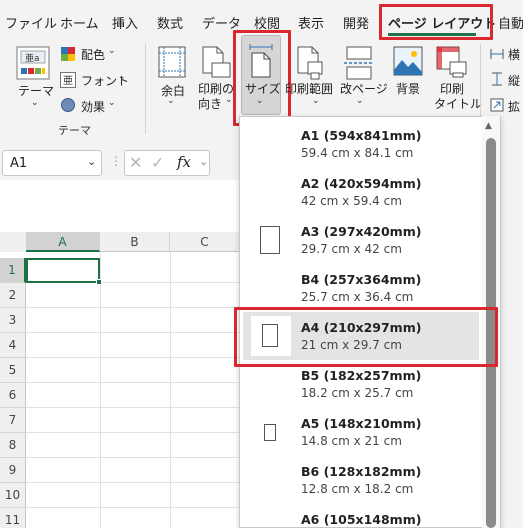  What do you see at coordinates (93, 54) in the screenshot?
I see `colors-button: 配色` at bounding box center [93, 54].